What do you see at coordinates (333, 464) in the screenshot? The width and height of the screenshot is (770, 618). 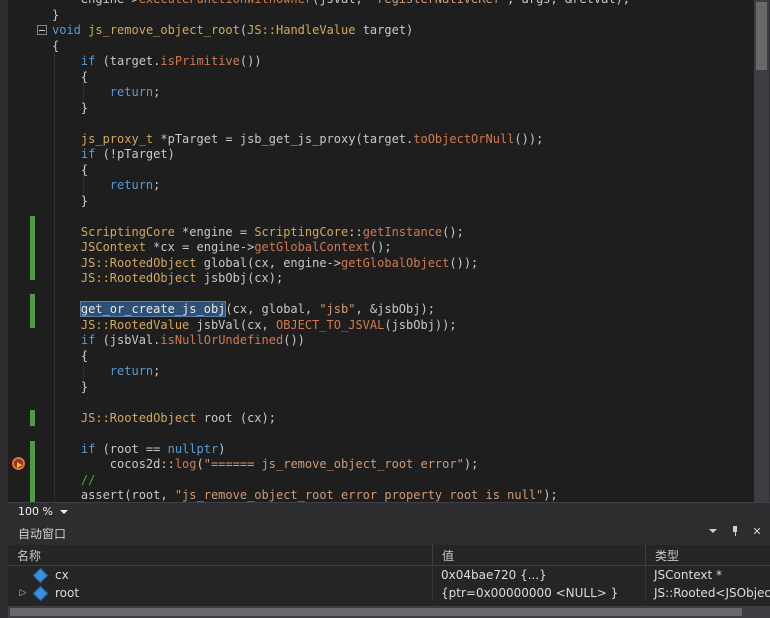 I see `code-token: "====== js_remove_object_root error"` at bounding box center [333, 464].